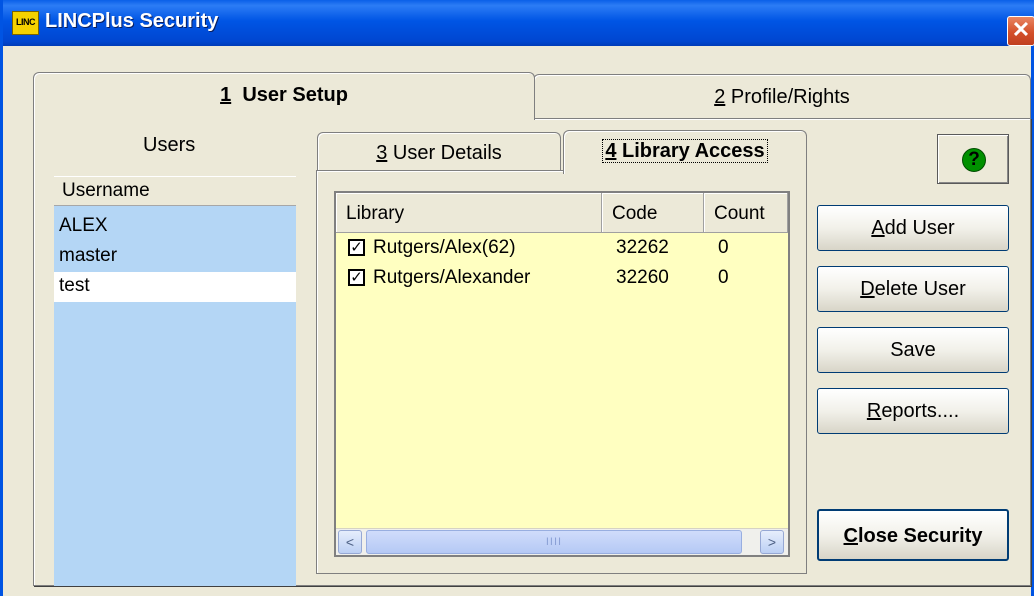  What do you see at coordinates (642, 277) in the screenshot?
I see `library-code: 32260` at bounding box center [642, 277].